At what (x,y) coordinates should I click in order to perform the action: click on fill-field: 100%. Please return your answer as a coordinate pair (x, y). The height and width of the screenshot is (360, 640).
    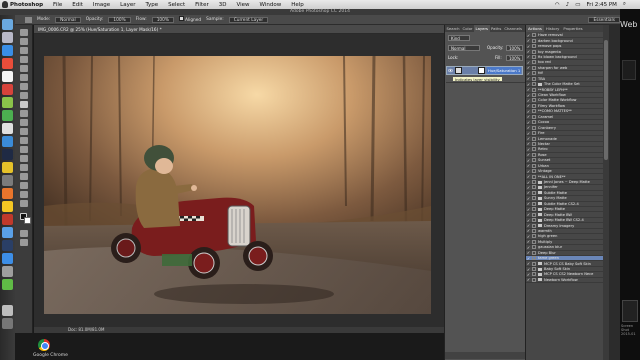
    Looking at the image, I should click on (514, 58).